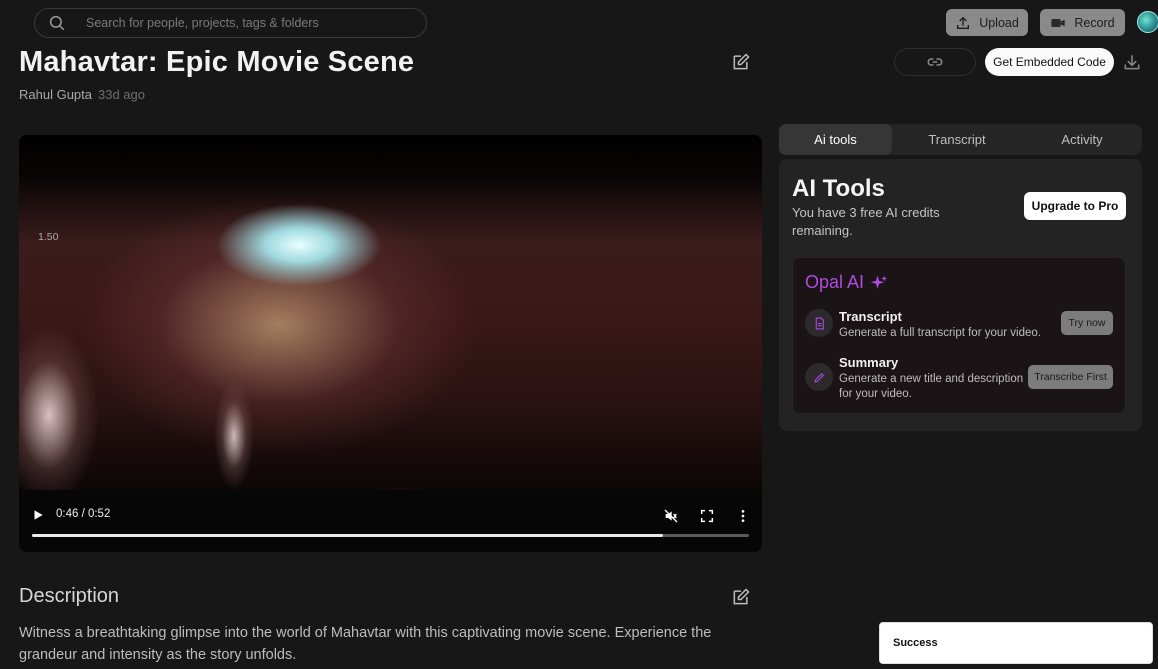 The width and height of the screenshot is (1158, 669). What do you see at coordinates (347, 535) in the screenshot?
I see `progress-fill` at bounding box center [347, 535].